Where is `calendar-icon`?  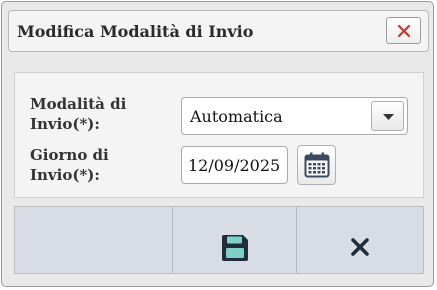 calendar-icon is located at coordinates (317, 165).